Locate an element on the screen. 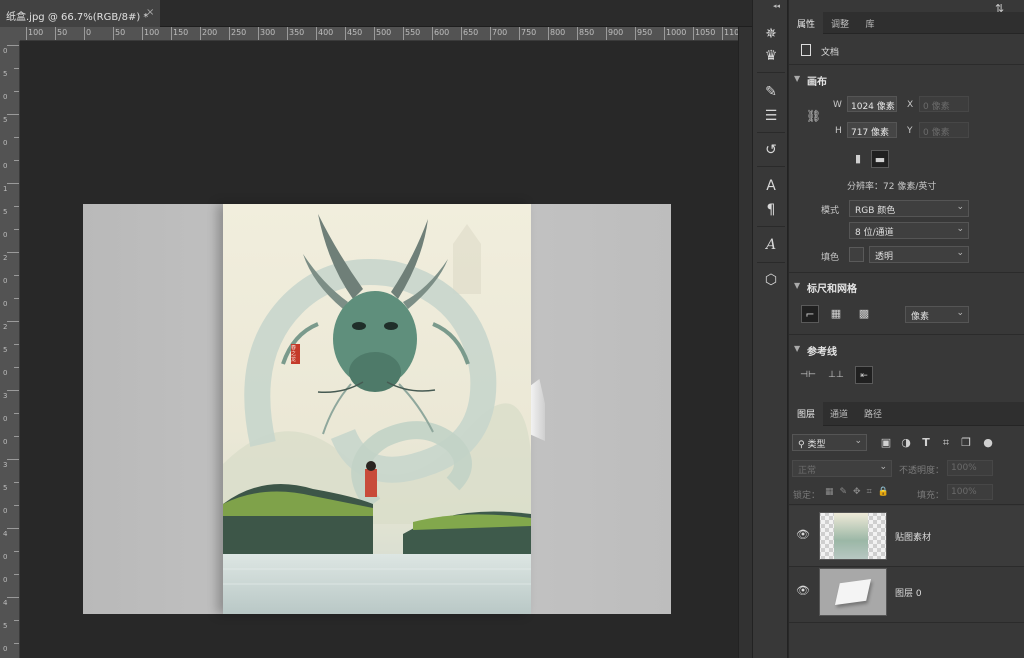 The height and width of the screenshot is (658, 1024). lock-label: 锁定： is located at coordinates (807, 496).